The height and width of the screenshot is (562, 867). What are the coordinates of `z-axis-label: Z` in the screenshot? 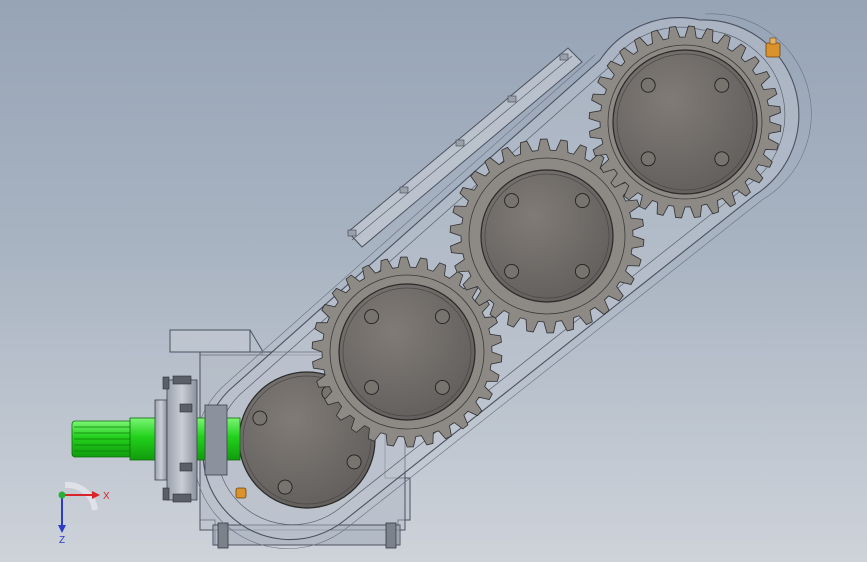 It's located at (62, 540).